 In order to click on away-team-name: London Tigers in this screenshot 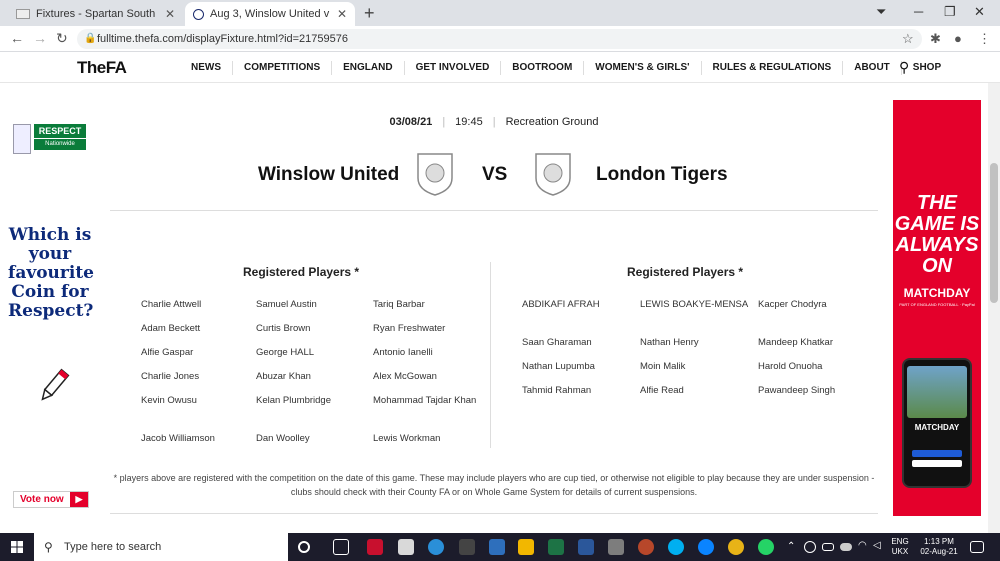, I will do `click(662, 175)`.